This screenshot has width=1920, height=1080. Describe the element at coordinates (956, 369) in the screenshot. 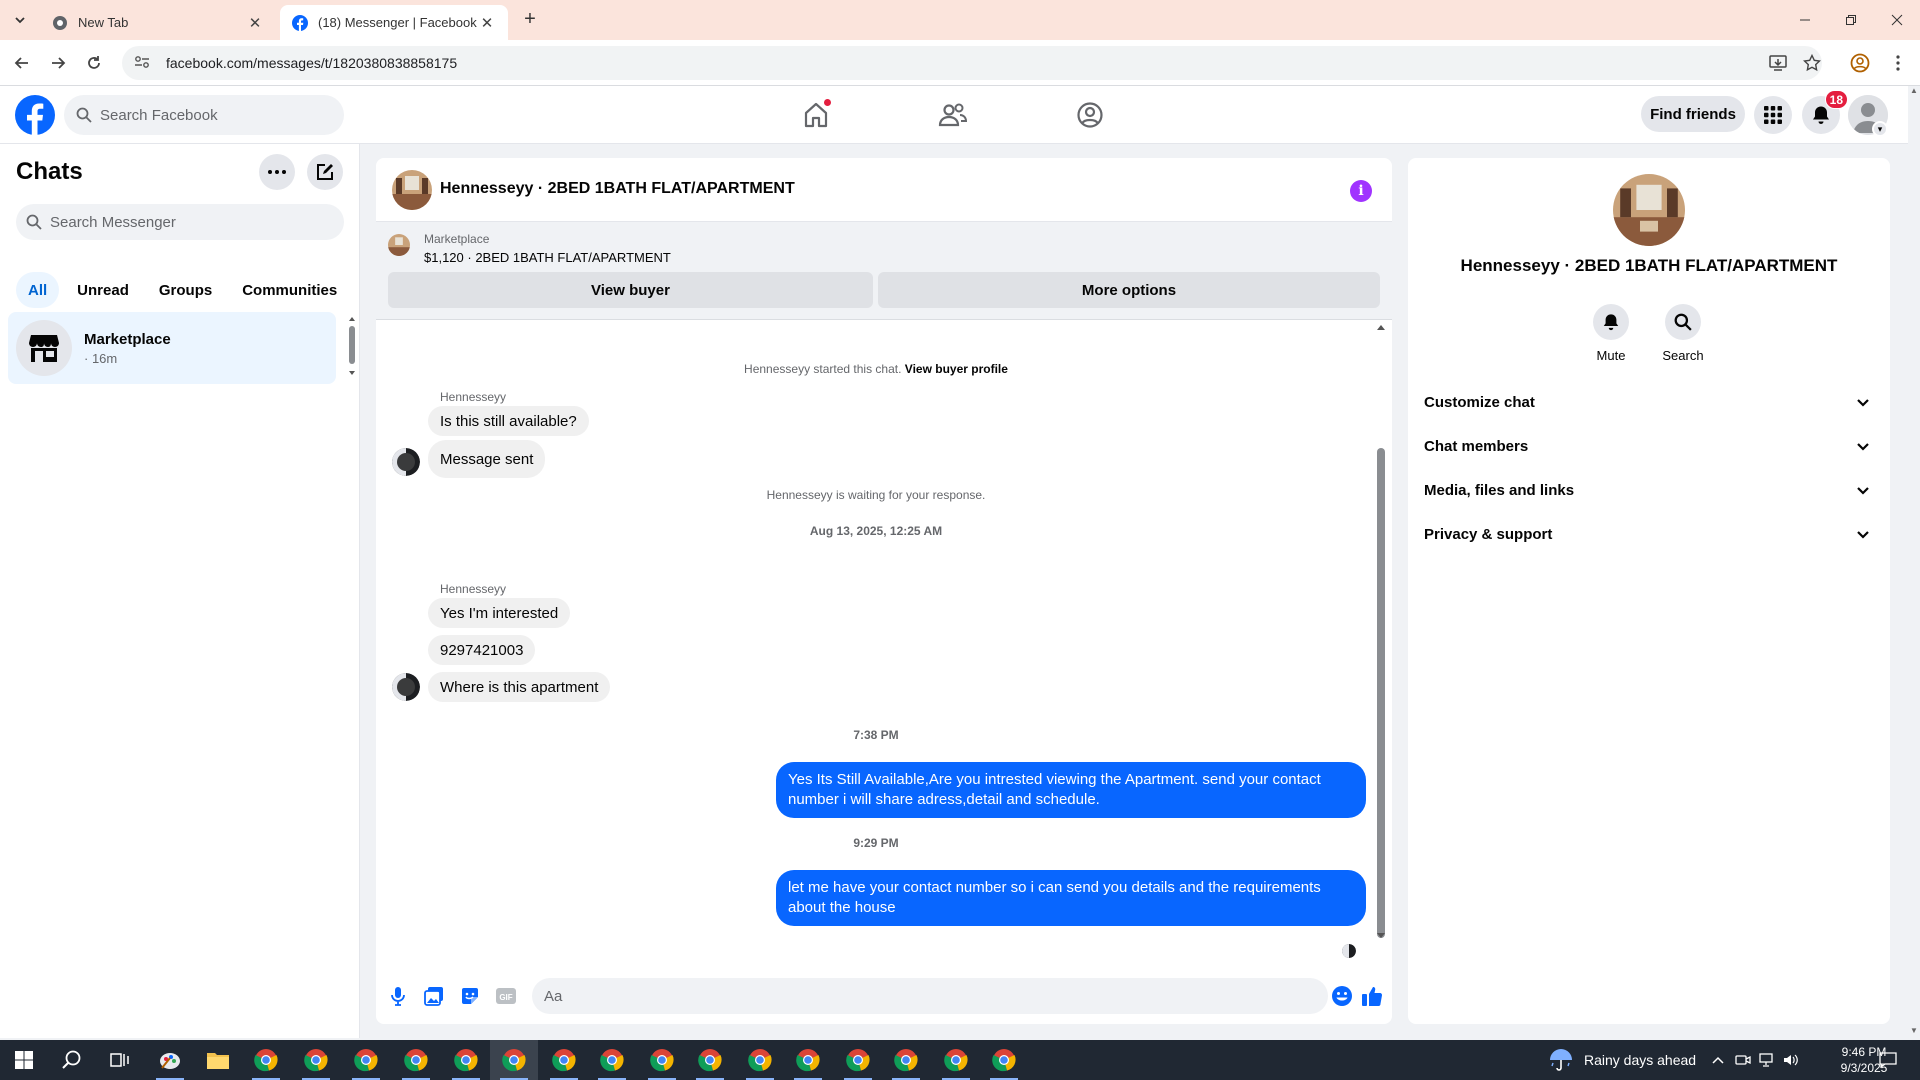

I see `view-buyer-profile-link: View buyer profile` at that location.